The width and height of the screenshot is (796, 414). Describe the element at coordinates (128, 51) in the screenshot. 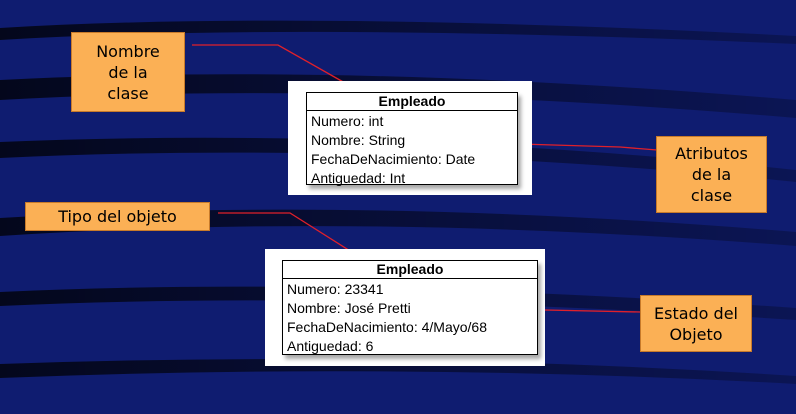

I see `callout-class-name-line1: Nombre` at that location.